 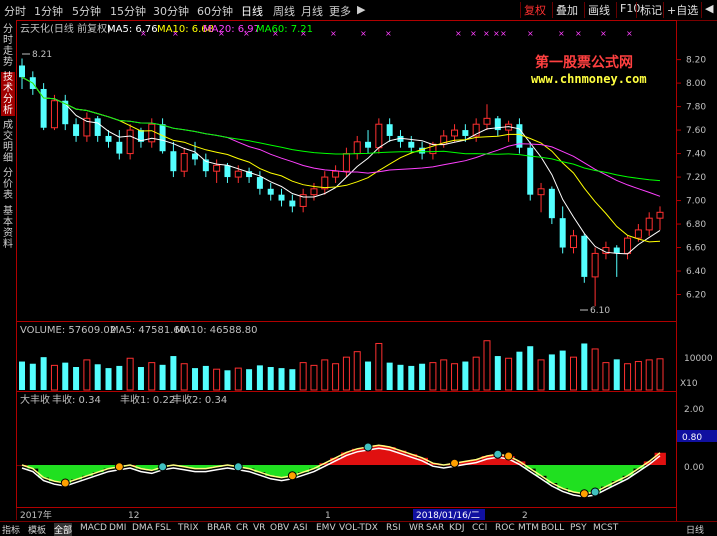 What do you see at coordinates (416, 528) in the screenshot?
I see `indicator-tab-16: WR` at bounding box center [416, 528].